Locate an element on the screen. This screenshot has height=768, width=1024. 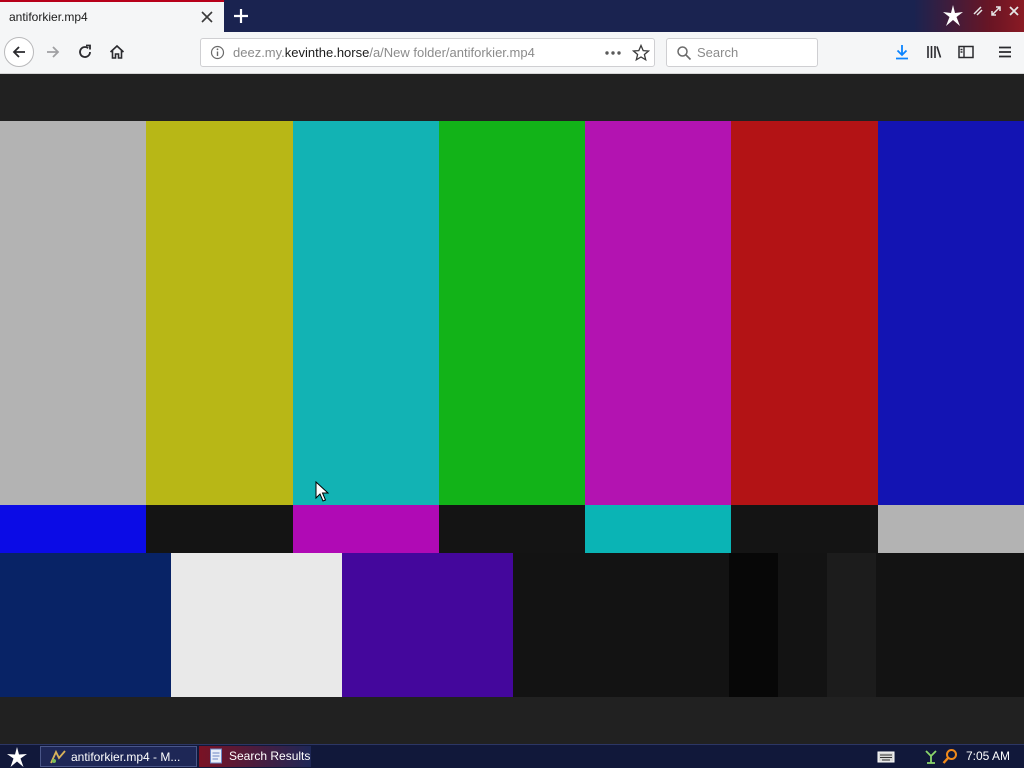
back-arrow-icon is located at coordinates (18, 52).